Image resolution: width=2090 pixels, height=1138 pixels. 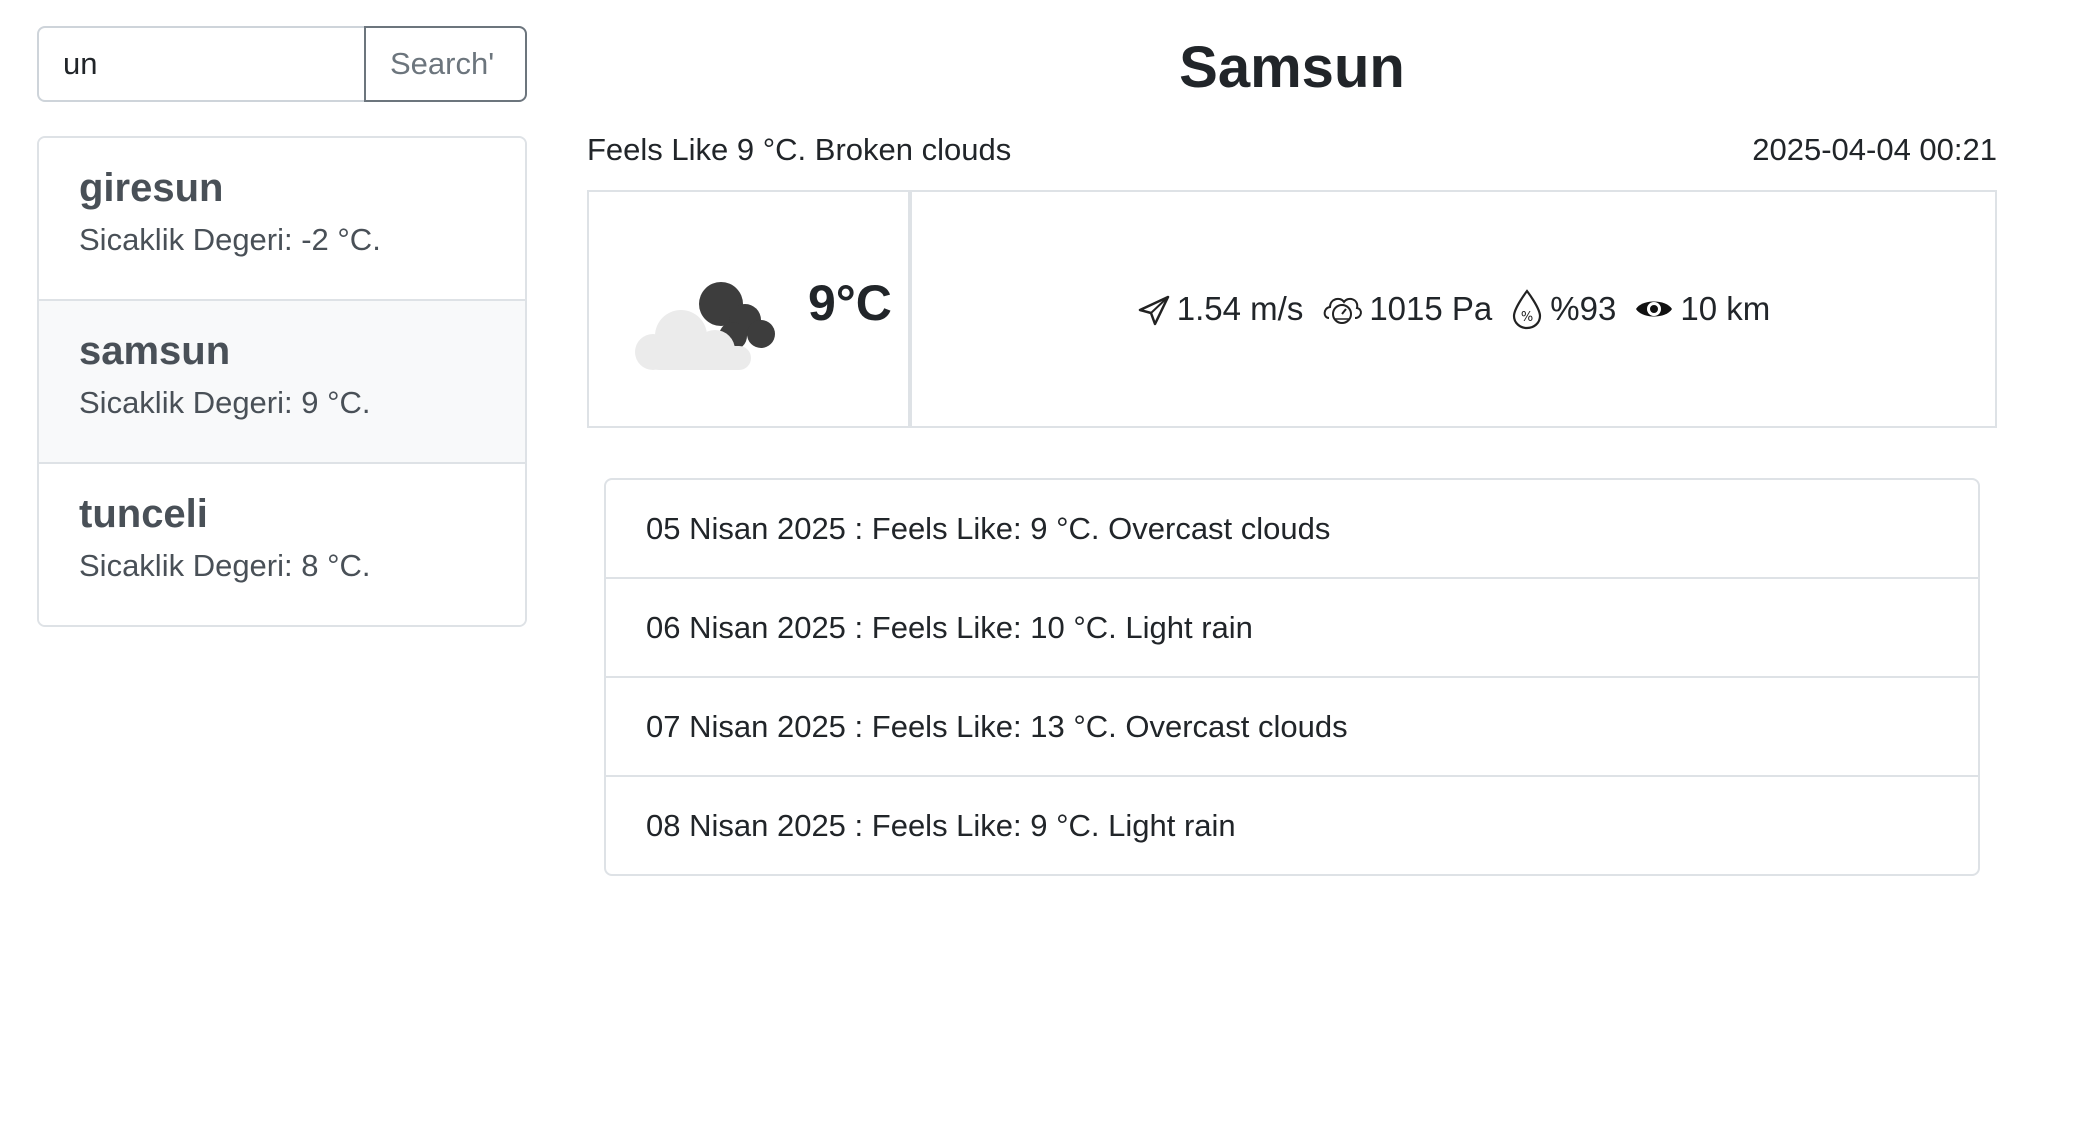 I want to click on current-weather-stats: 1.54 m/s 1015 Pa % %93 10 km, so click(x=1453, y=309).